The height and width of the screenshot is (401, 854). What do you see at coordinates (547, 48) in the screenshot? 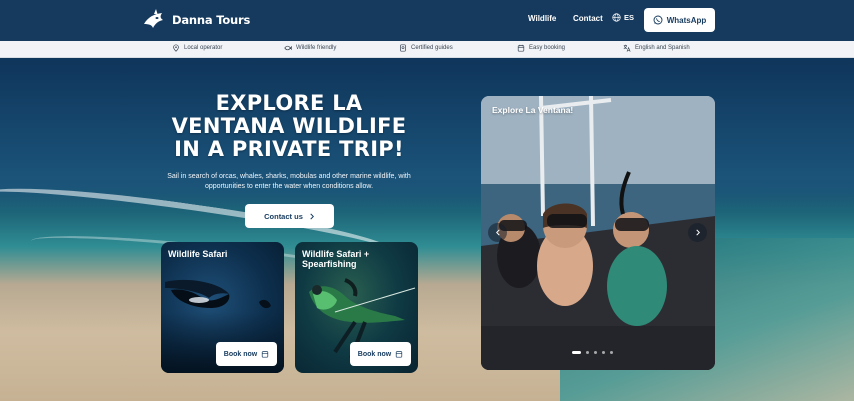
I see `feature-label: Easy booking` at bounding box center [547, 48].